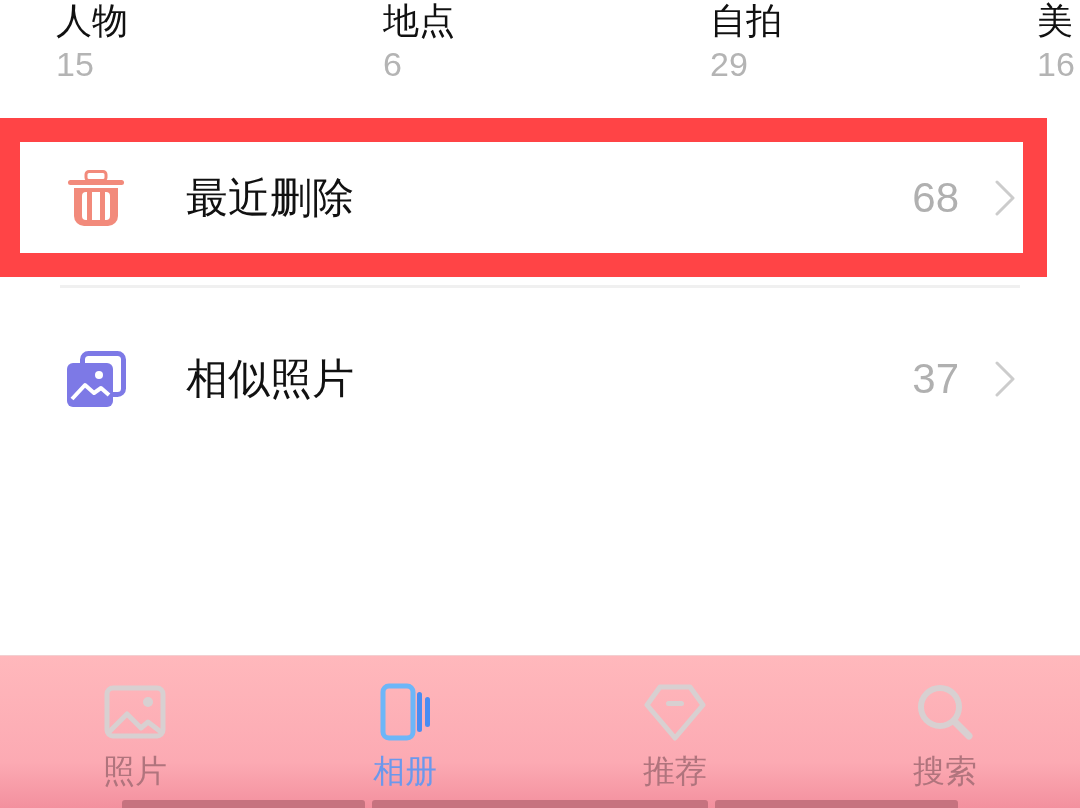 The height and width of the screenshot is (808, 1080). Describe the element at coordinates (92, 21) in the screenshot. I see `category-label: 人物` at that location.